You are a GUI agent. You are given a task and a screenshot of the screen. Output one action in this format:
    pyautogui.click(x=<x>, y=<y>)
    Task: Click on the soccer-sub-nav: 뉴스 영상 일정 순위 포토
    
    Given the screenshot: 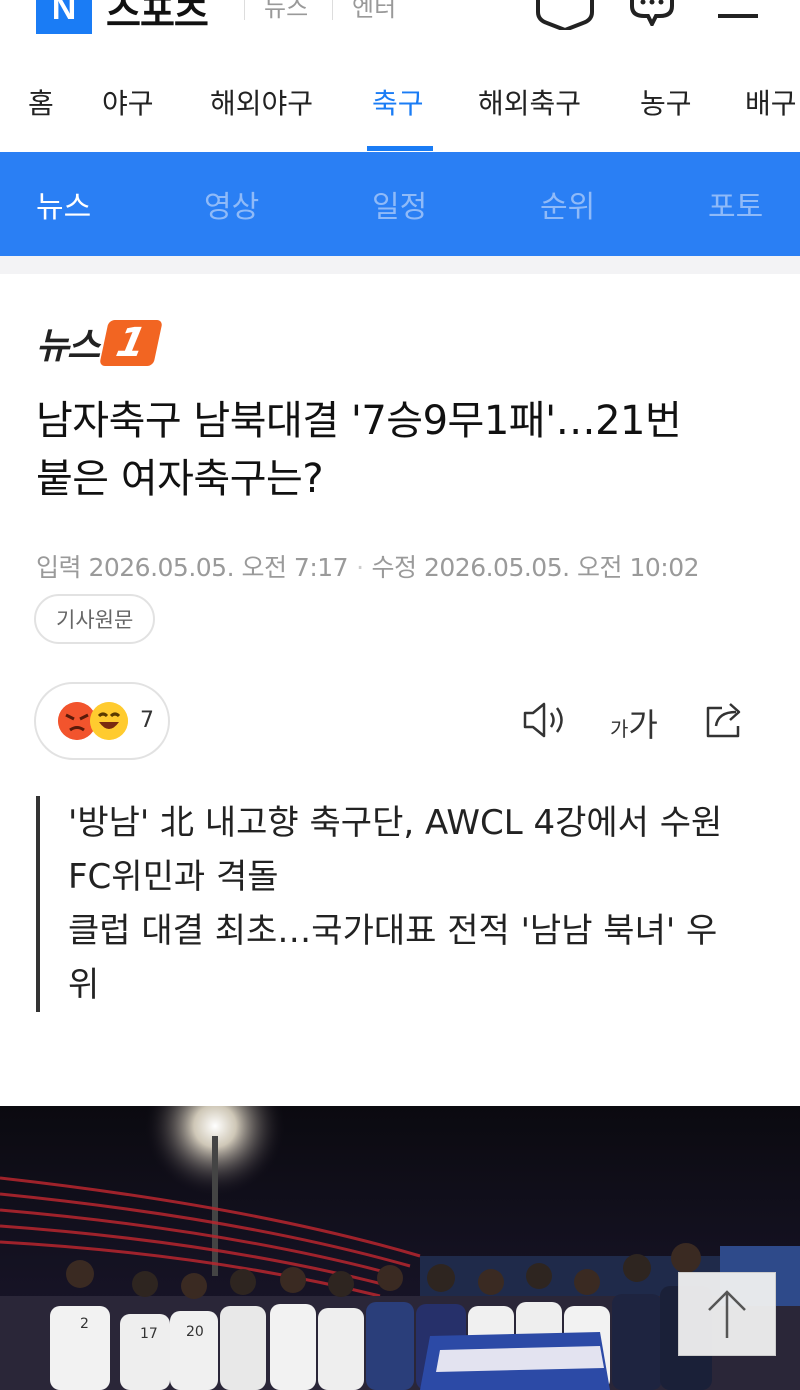 What is the action you would take?
    pyautogui.click(x=400, y=204)
    